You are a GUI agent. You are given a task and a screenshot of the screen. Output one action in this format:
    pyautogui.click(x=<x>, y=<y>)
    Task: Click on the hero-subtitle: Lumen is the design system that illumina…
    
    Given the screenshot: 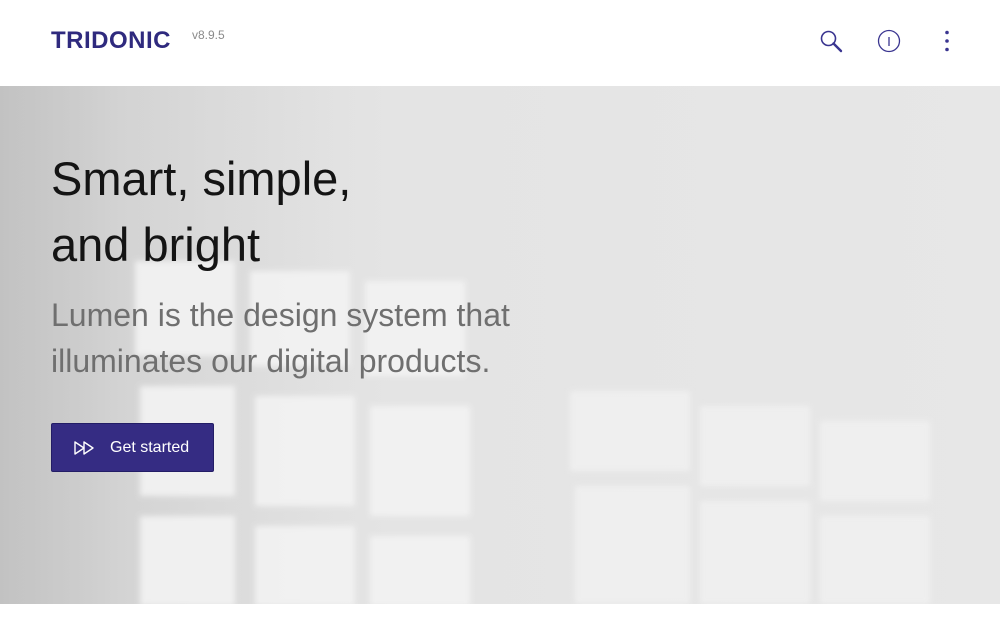 What is the action you would take?
    pyautogui.click(x=311, y=338)
    